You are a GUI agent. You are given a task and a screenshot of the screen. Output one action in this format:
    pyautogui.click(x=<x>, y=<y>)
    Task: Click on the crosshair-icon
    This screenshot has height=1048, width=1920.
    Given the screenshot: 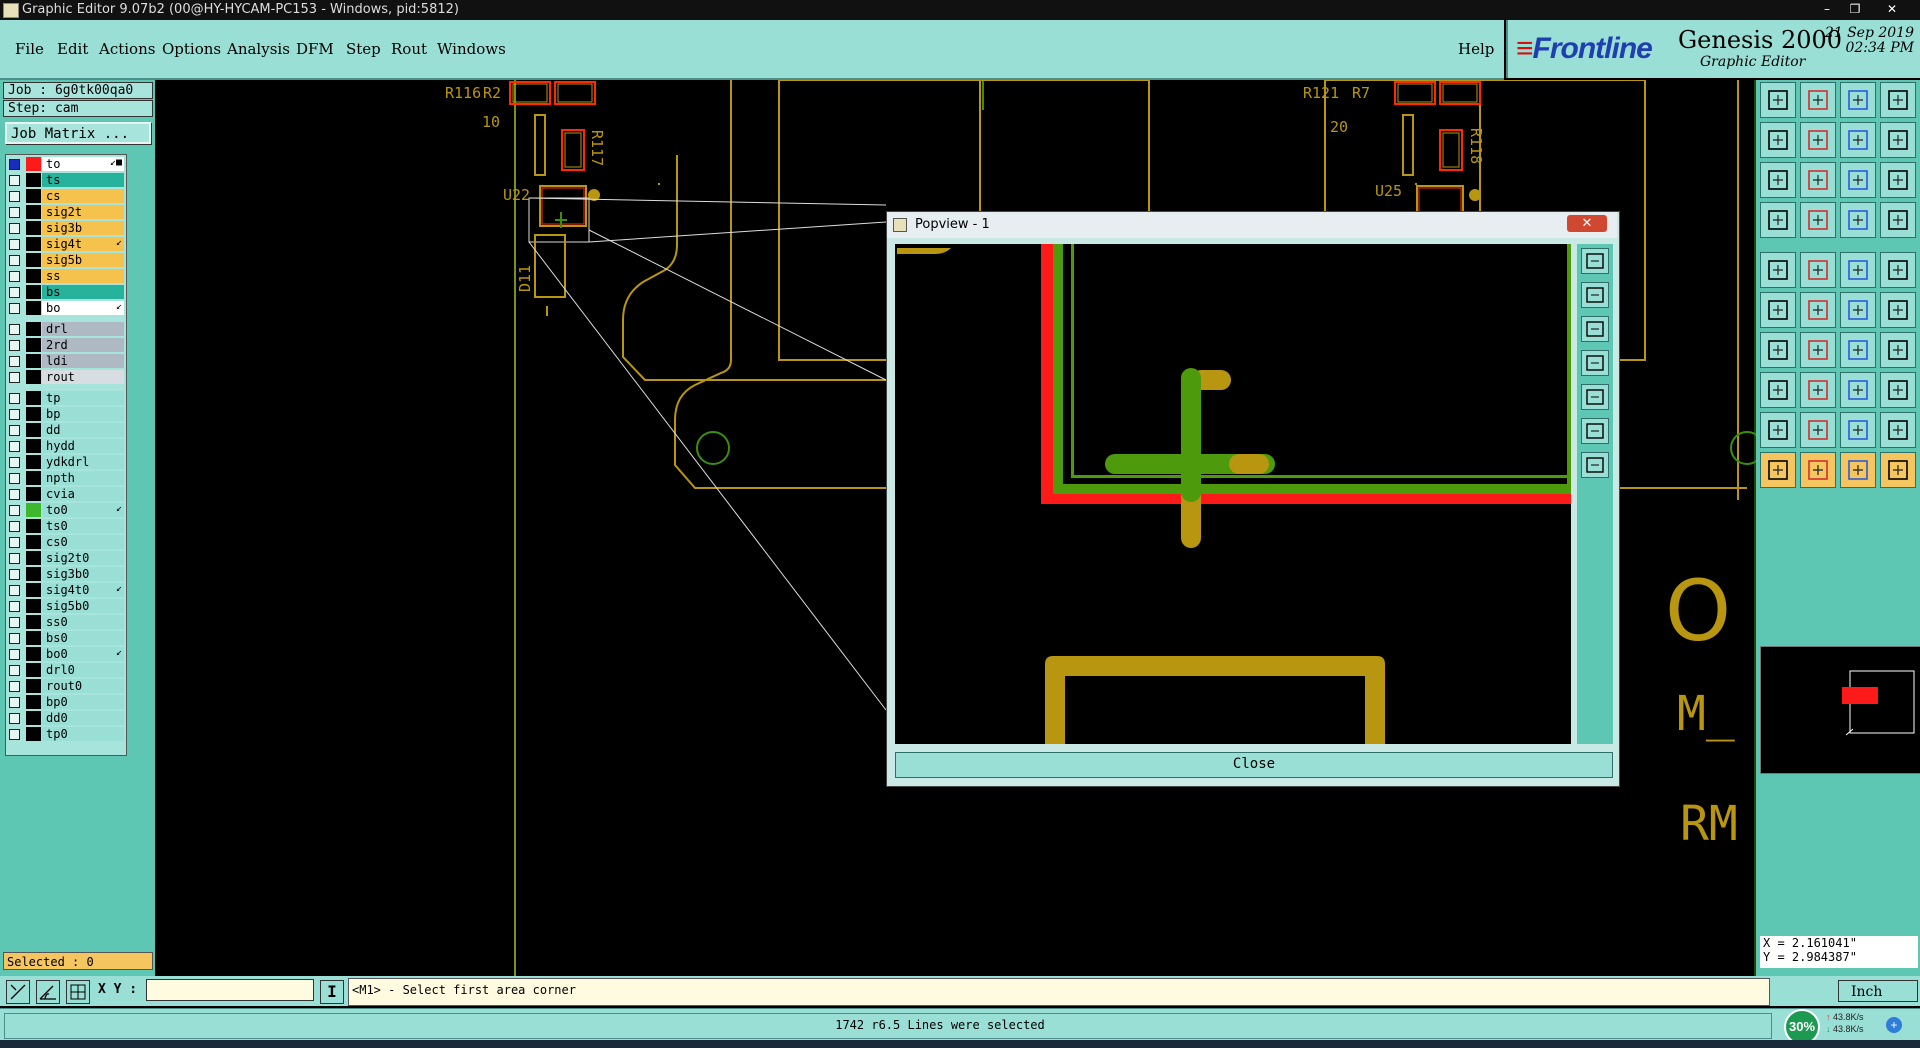 What is the action you would take?
    pyautogui.click(x=1818, y=270)
    